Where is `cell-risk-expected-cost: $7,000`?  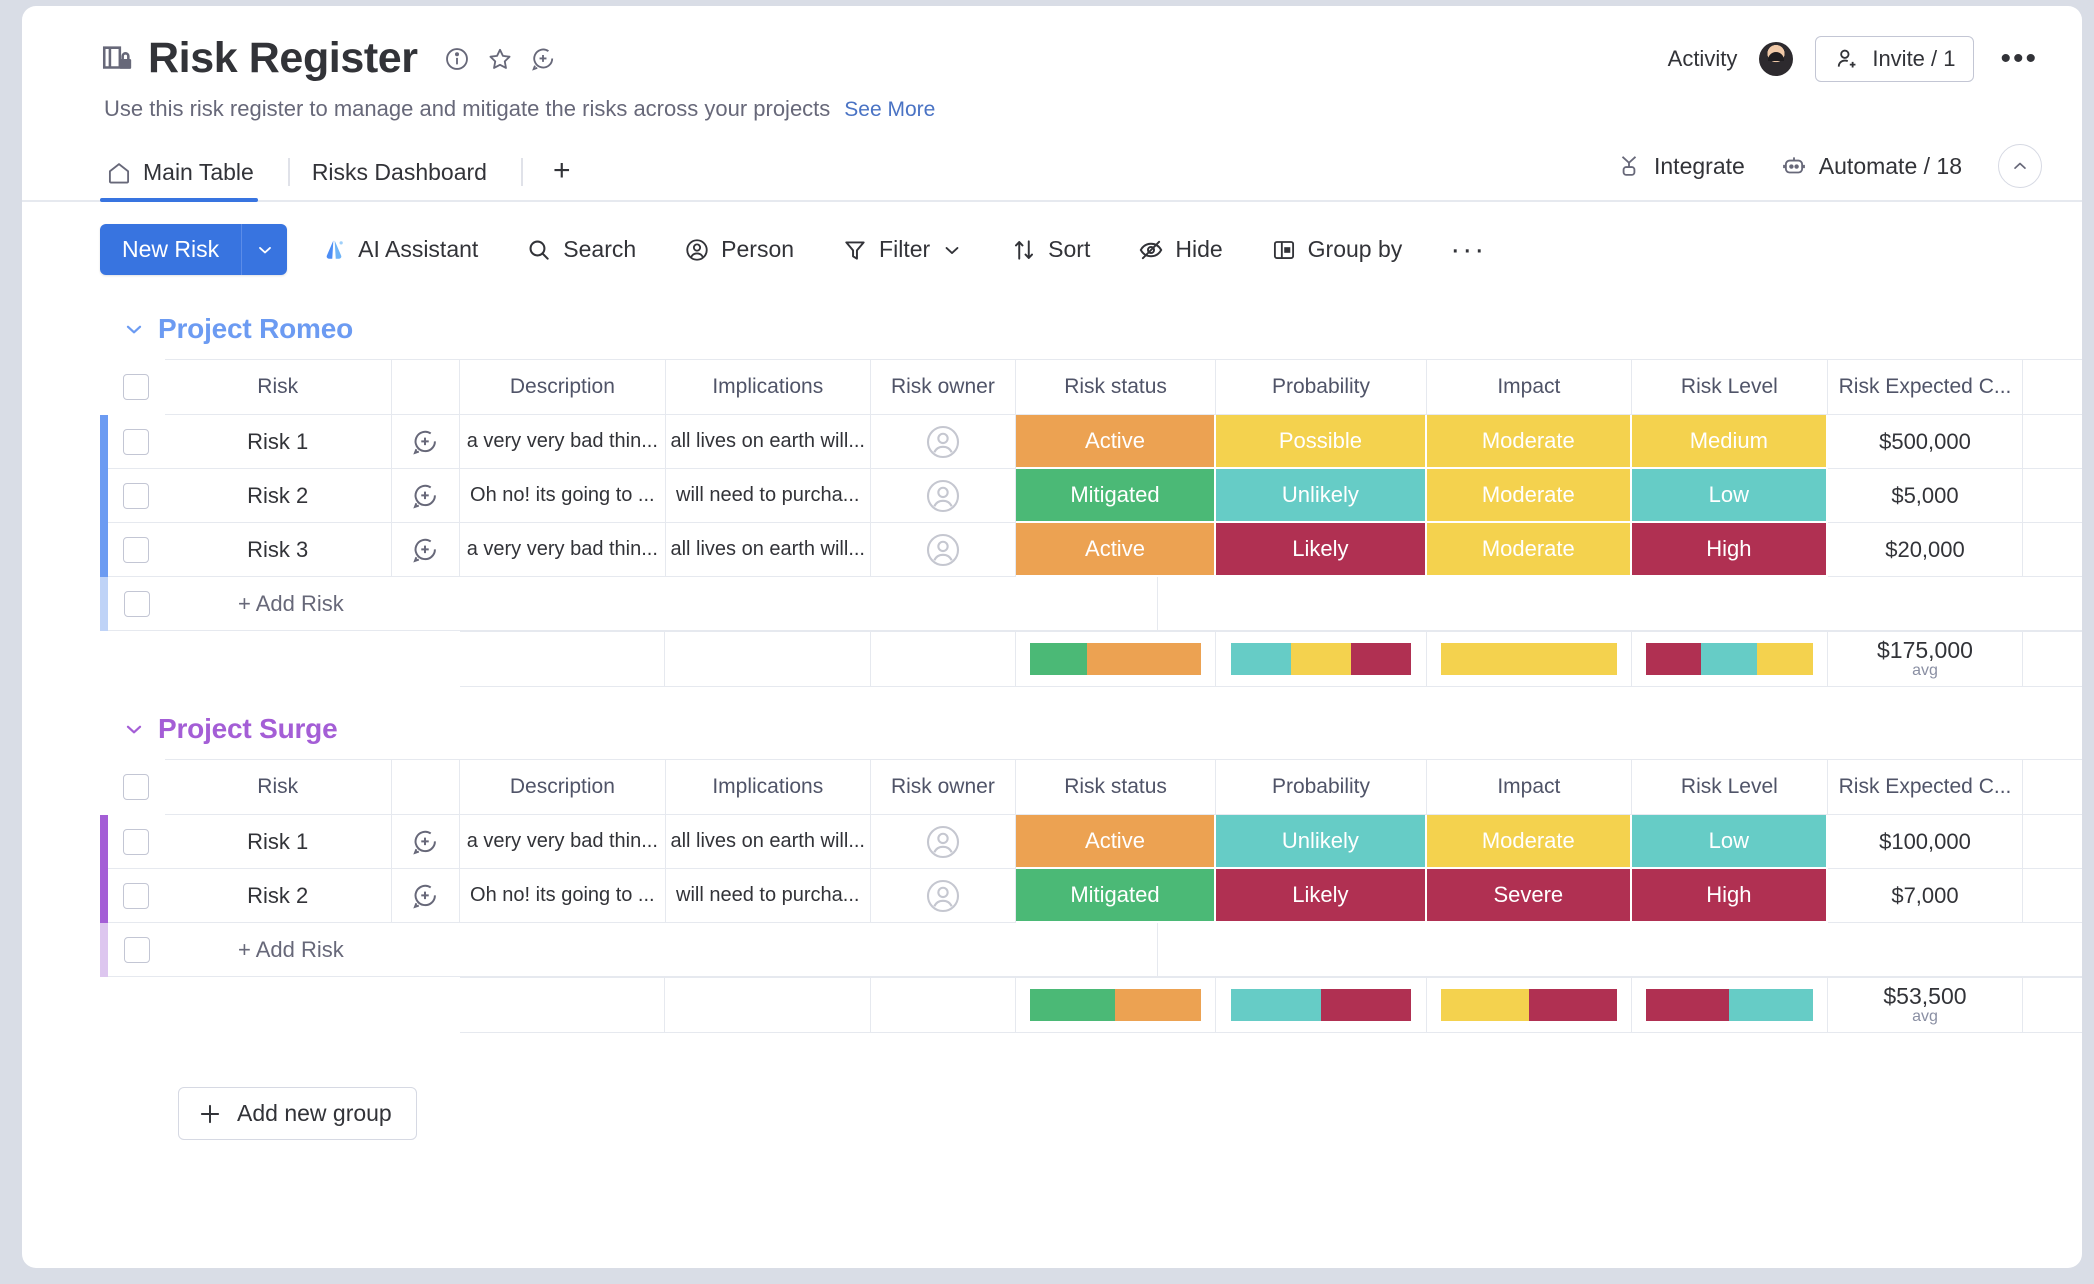
cell-risk-expected-cost: $7,000 is located at coordinates (1925, 896).